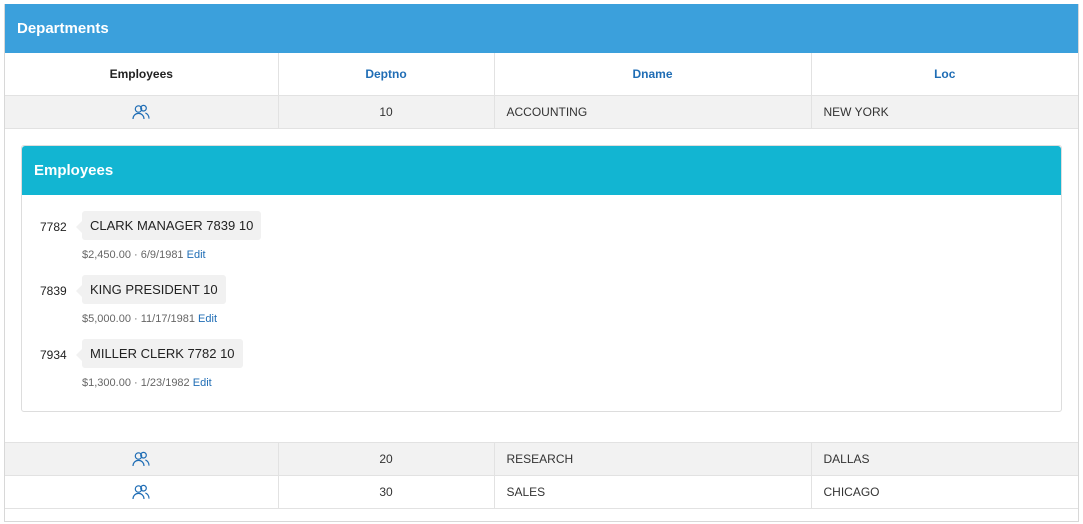  What do you see at coordinates (165, 382) in the screenshot?
I see `employee-hiredate: 1/23/1982` at bounding box center [165, 382].